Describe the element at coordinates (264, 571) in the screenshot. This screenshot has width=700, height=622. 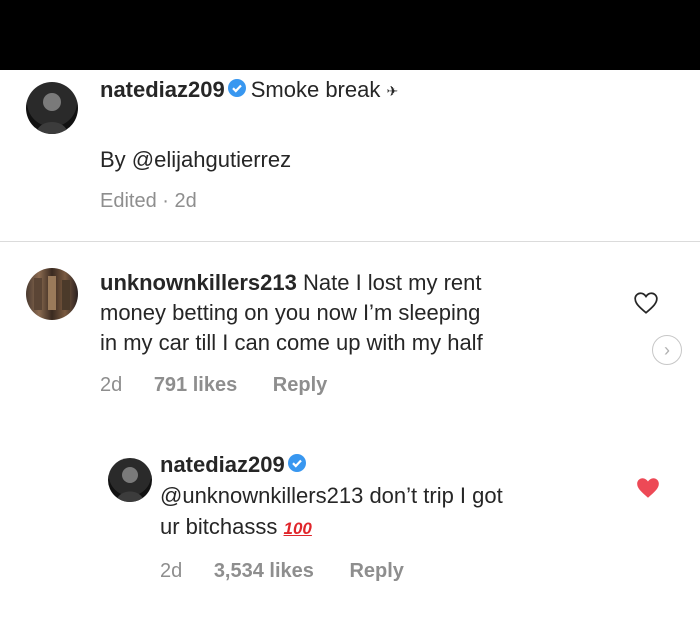
I see `reply-likes: 3,534 likes` at that location.